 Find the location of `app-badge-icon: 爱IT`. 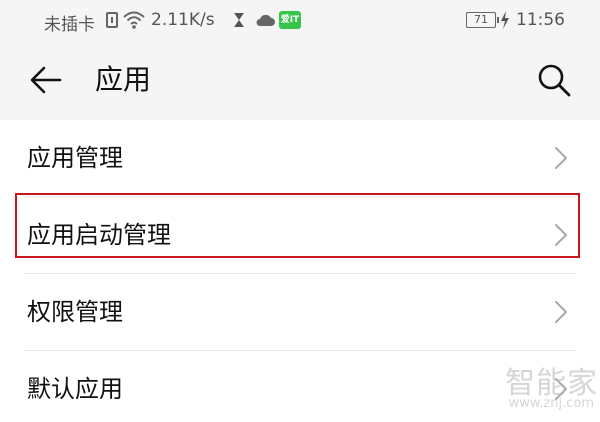

app-badge-icon: 爱IT is located at coordinates (290, 20).